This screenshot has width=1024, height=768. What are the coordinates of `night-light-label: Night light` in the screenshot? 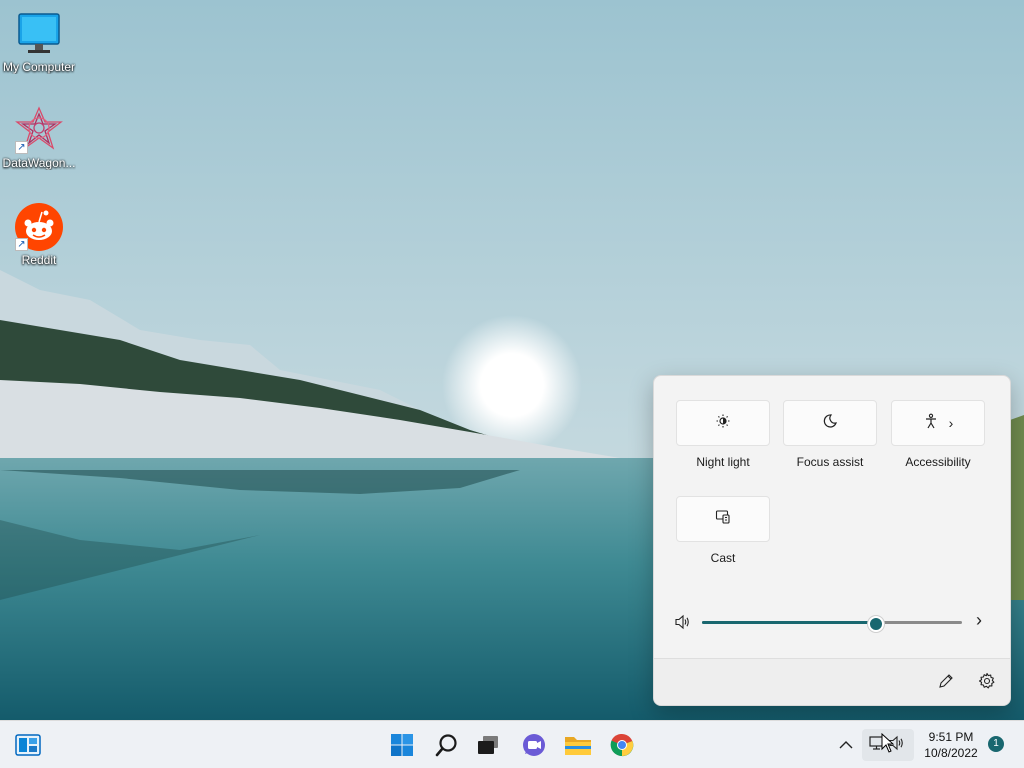 It's located at (723, 462).